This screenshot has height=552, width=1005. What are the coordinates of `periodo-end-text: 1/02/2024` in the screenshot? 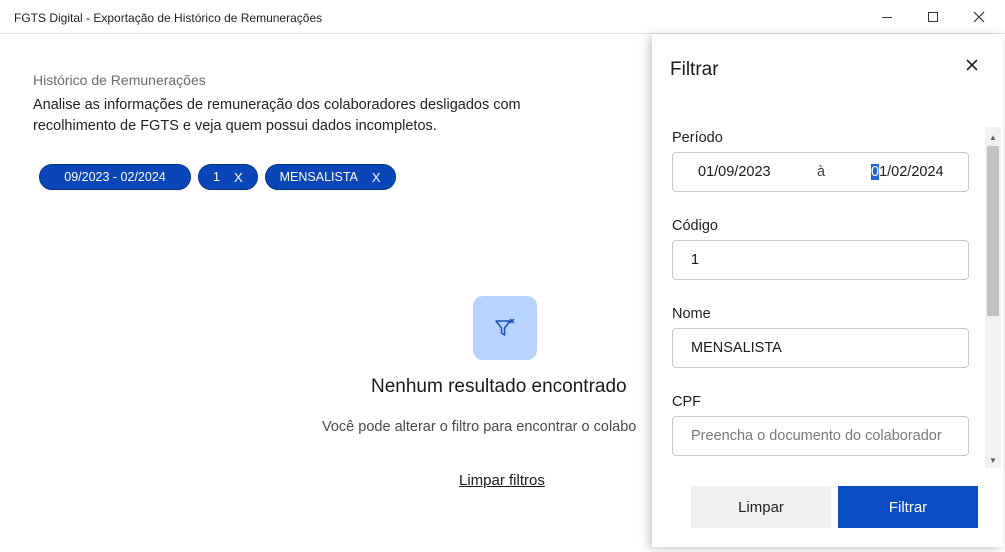 It's located at (911, 172).